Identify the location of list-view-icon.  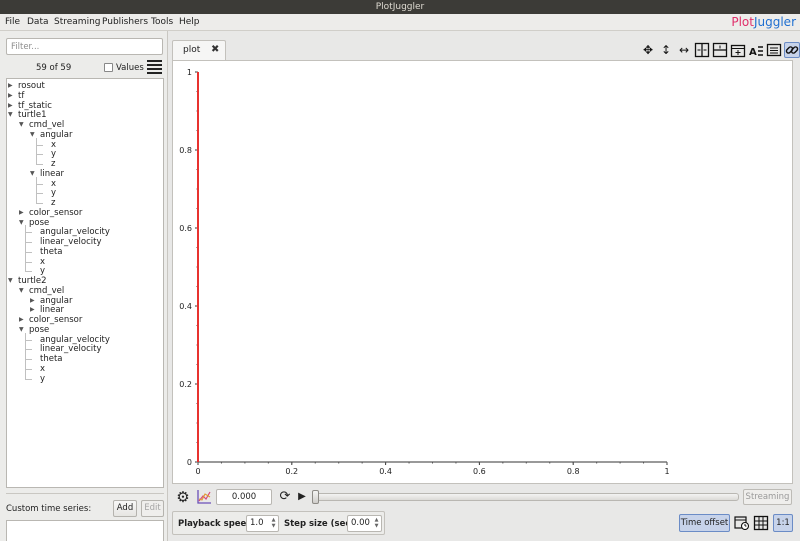
(155, 66).